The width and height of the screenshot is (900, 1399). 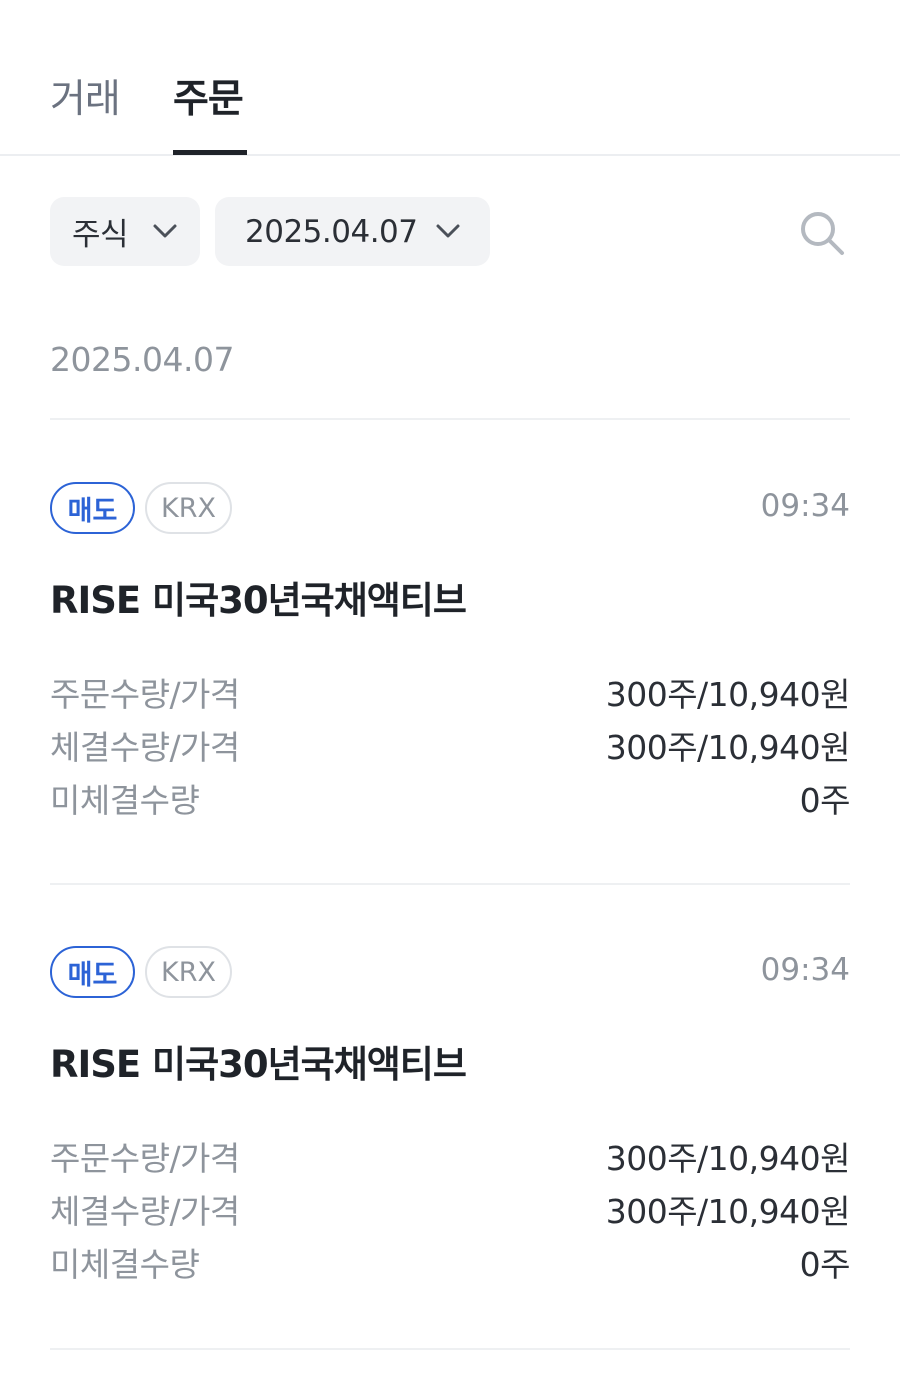 I want to click on tab-order: 주문, so click(x=208, y=100).